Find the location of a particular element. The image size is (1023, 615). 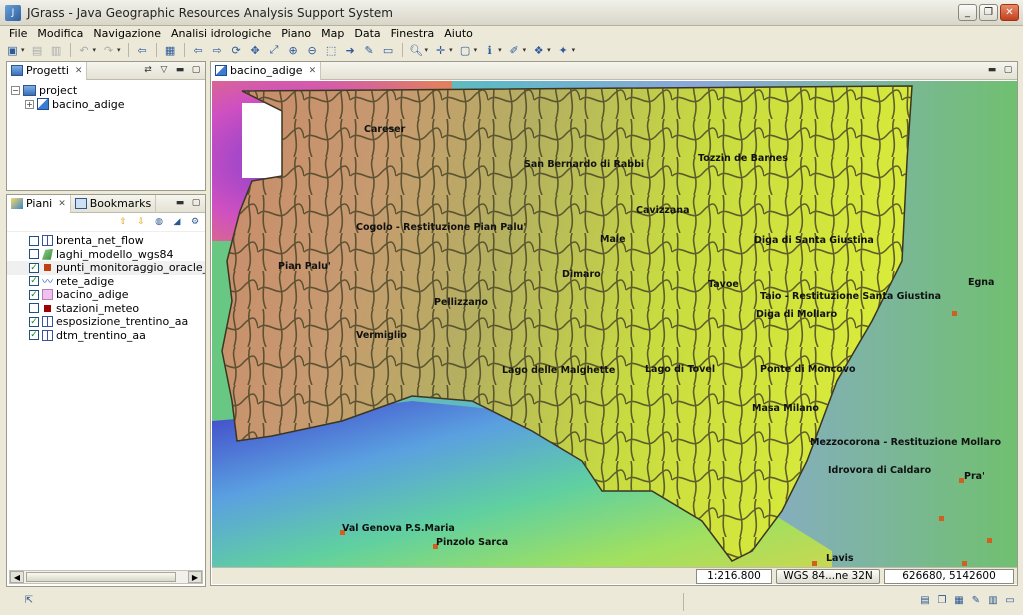

close-button: ✕ is located at coordinates (1009, 12).